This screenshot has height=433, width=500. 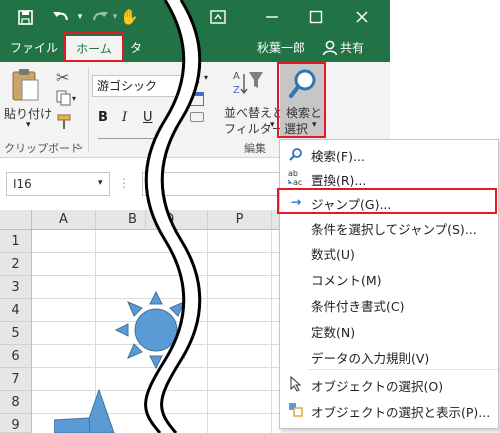 What do you see at coordinates (387, 201) in the screenshot?
I see `goto-highlight` at bounding box center [387, 201].